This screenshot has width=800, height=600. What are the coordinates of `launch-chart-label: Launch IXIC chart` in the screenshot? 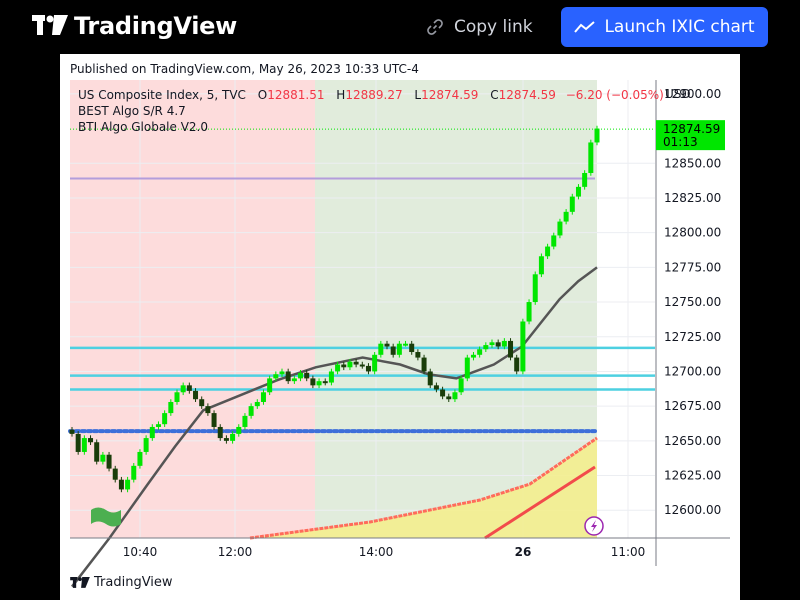 It's located at (679, 27).